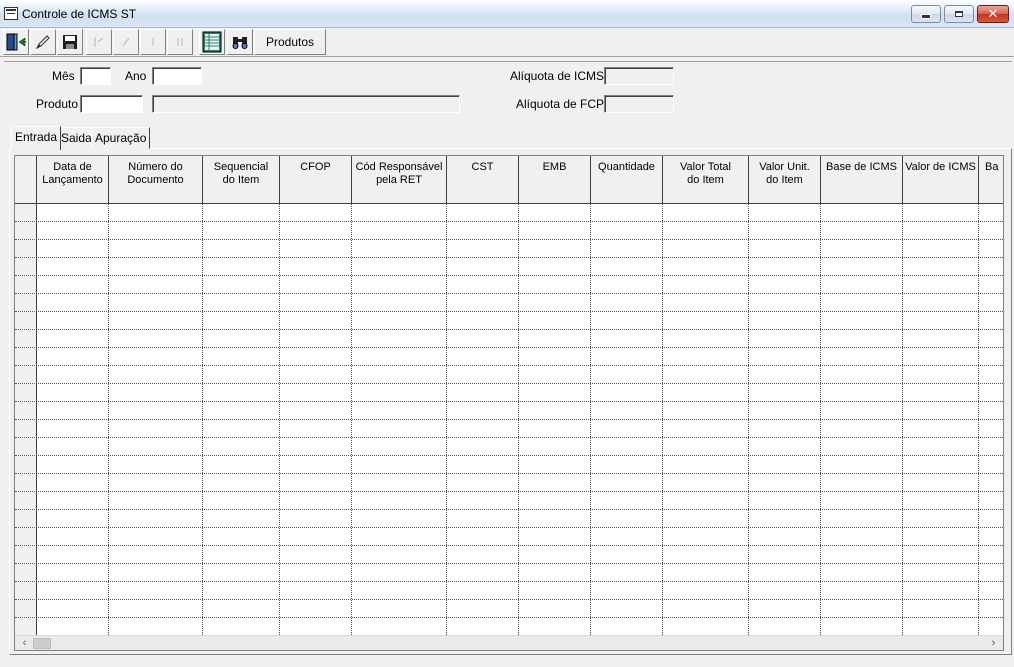  What do you see at coordinates (240, 42) in the screenshot?
I see `find-button` at bounding box center [240, 42].